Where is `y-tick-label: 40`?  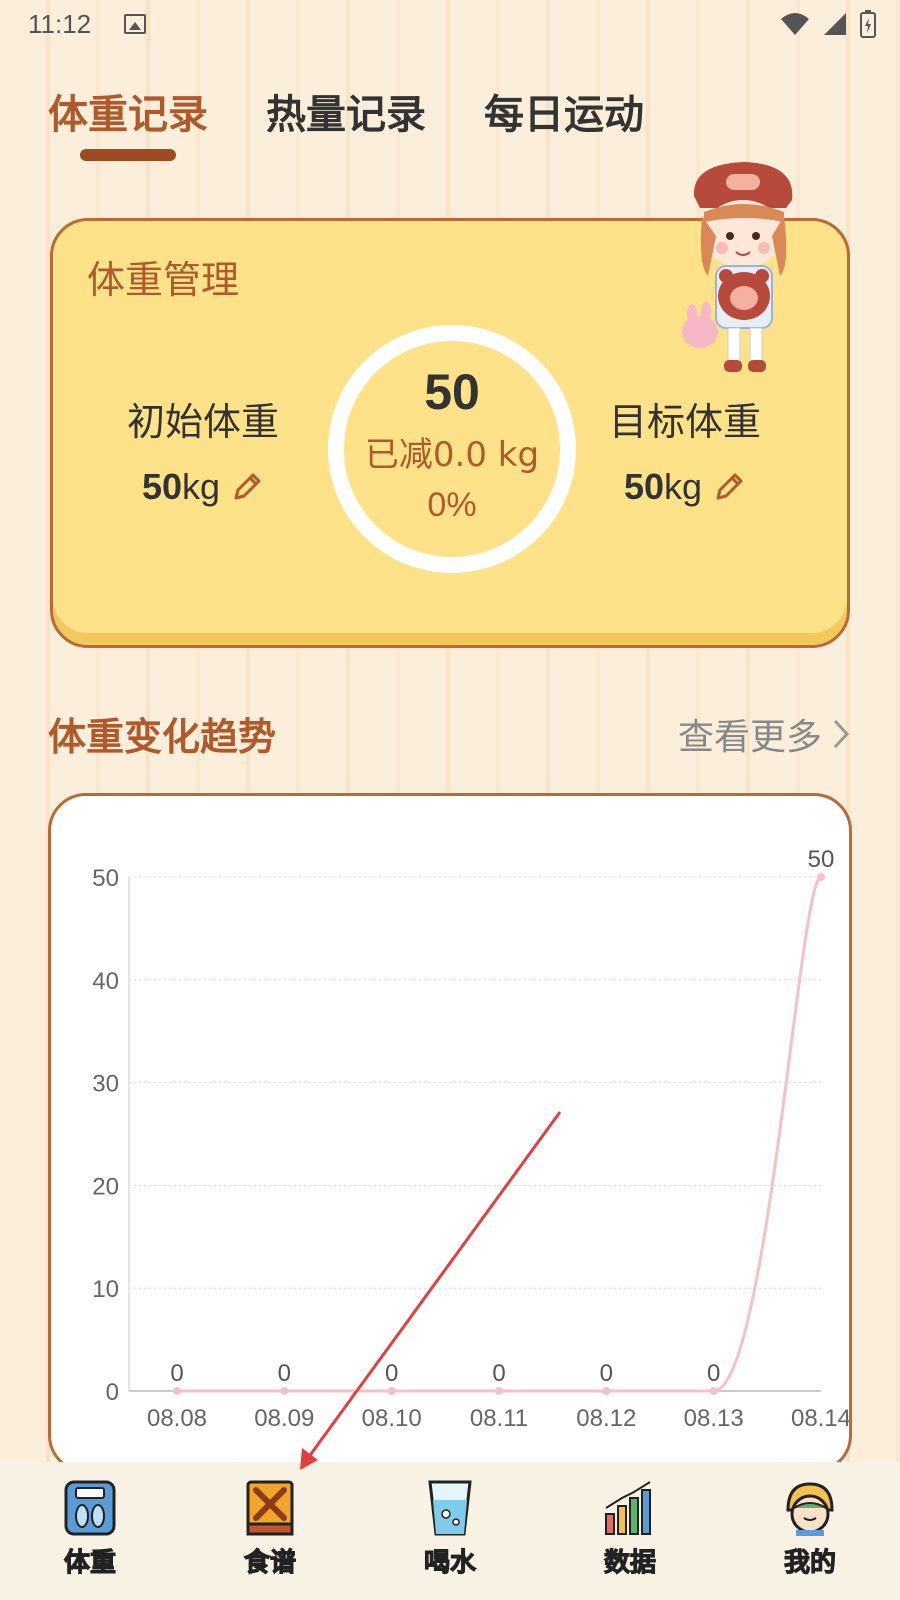
y-tick-label: 40 is located at coordinates (105, 981).